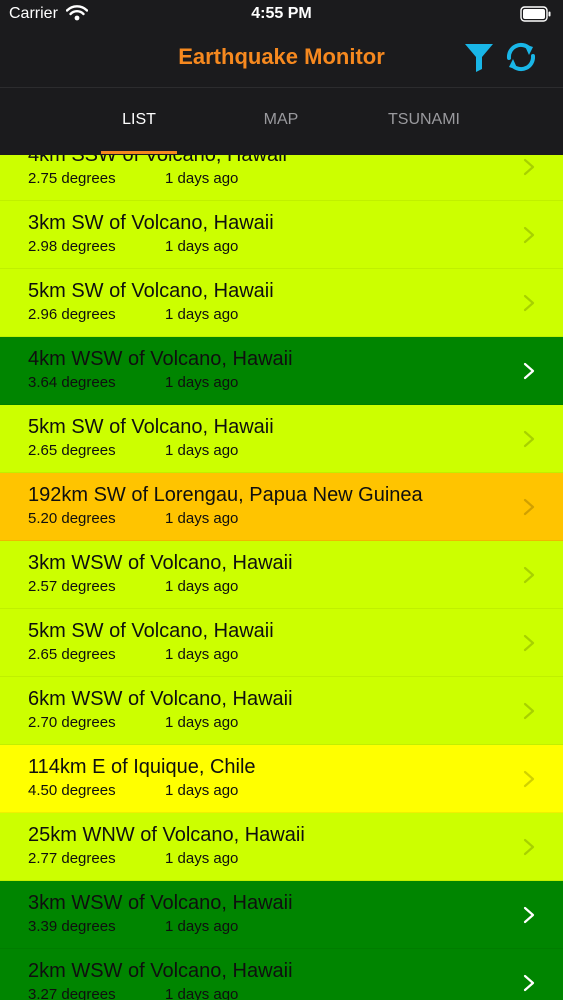 This screenshot has width=563, height=1000. Describe the element at coordinates (72, 518) in the screenshot. I see `row-magnitude: 5.20 degrees` at that location.